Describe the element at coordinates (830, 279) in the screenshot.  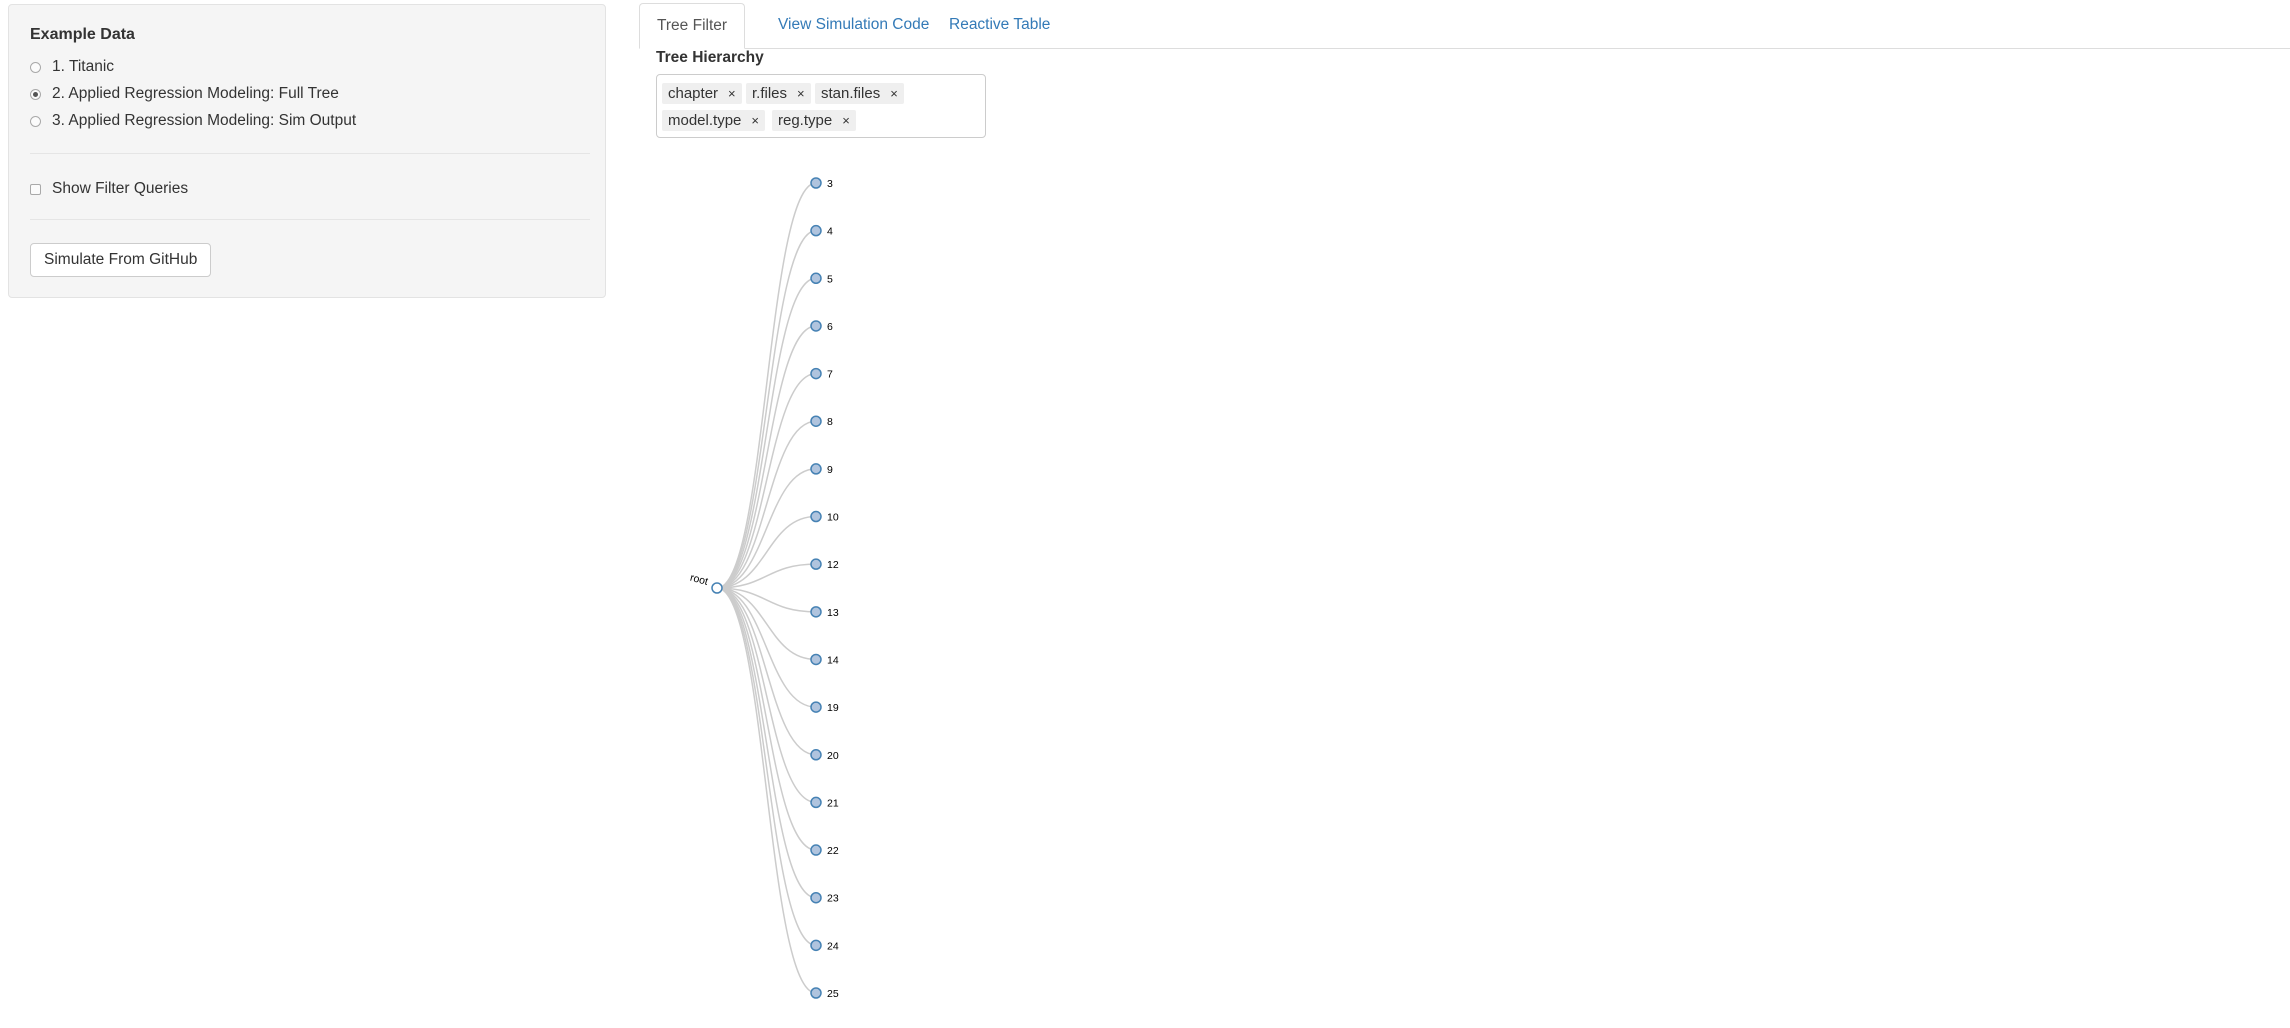
I see `tree-node-label: 5` at that location.